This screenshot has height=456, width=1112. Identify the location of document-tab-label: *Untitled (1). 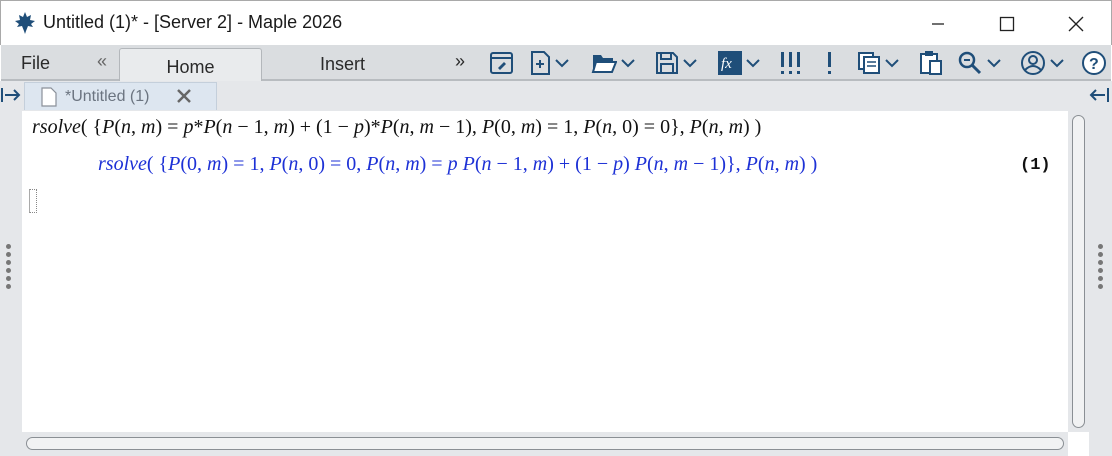
(107, 96).